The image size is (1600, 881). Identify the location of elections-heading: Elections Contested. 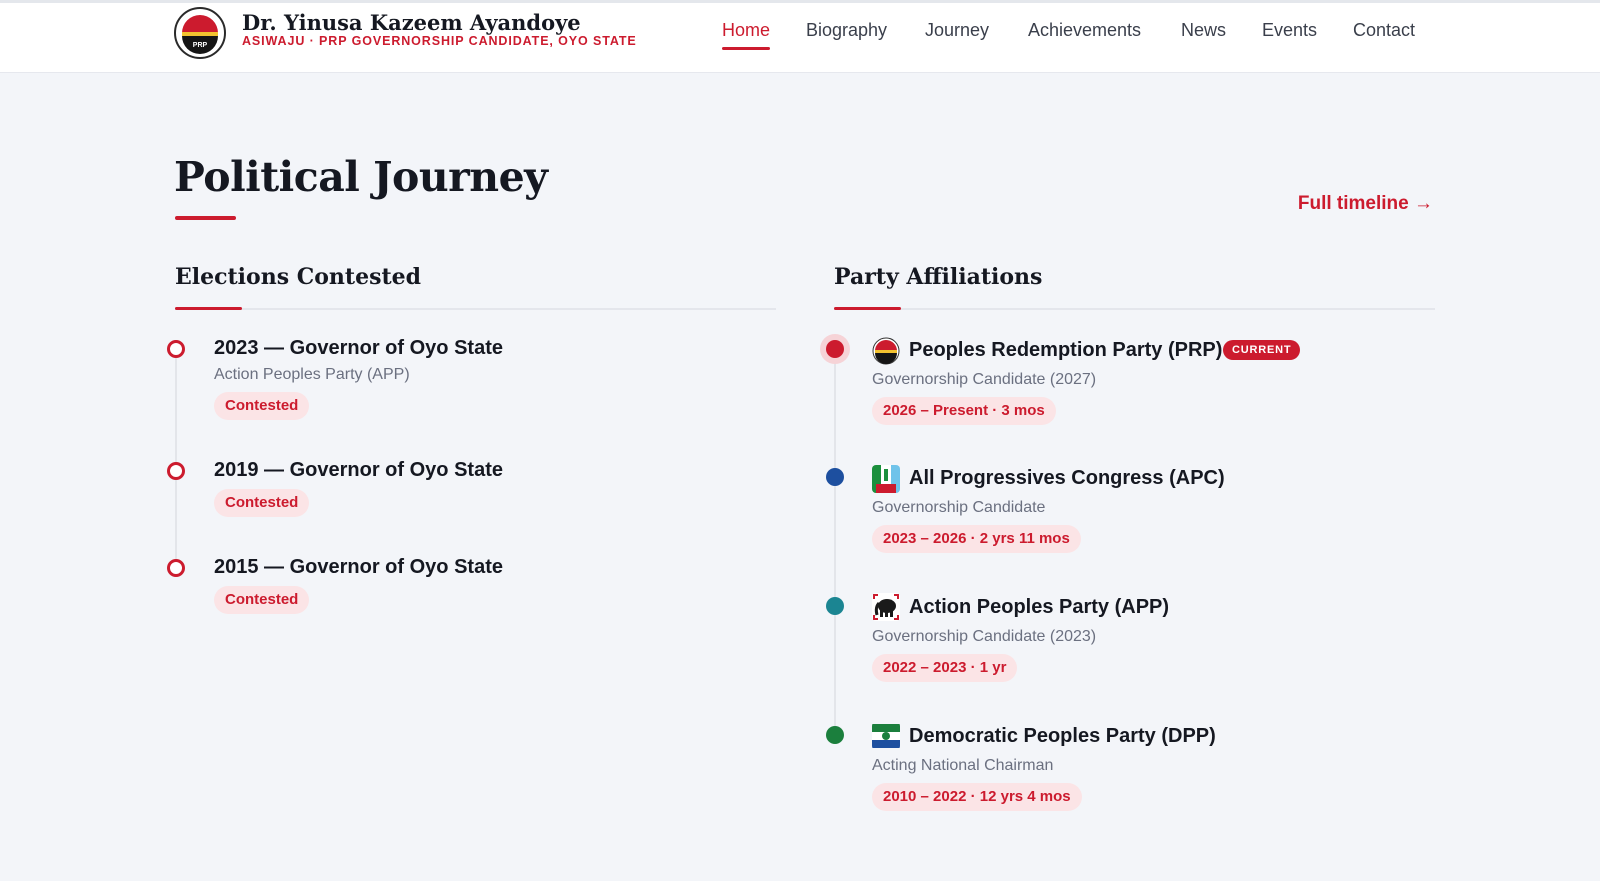
(298, 277).